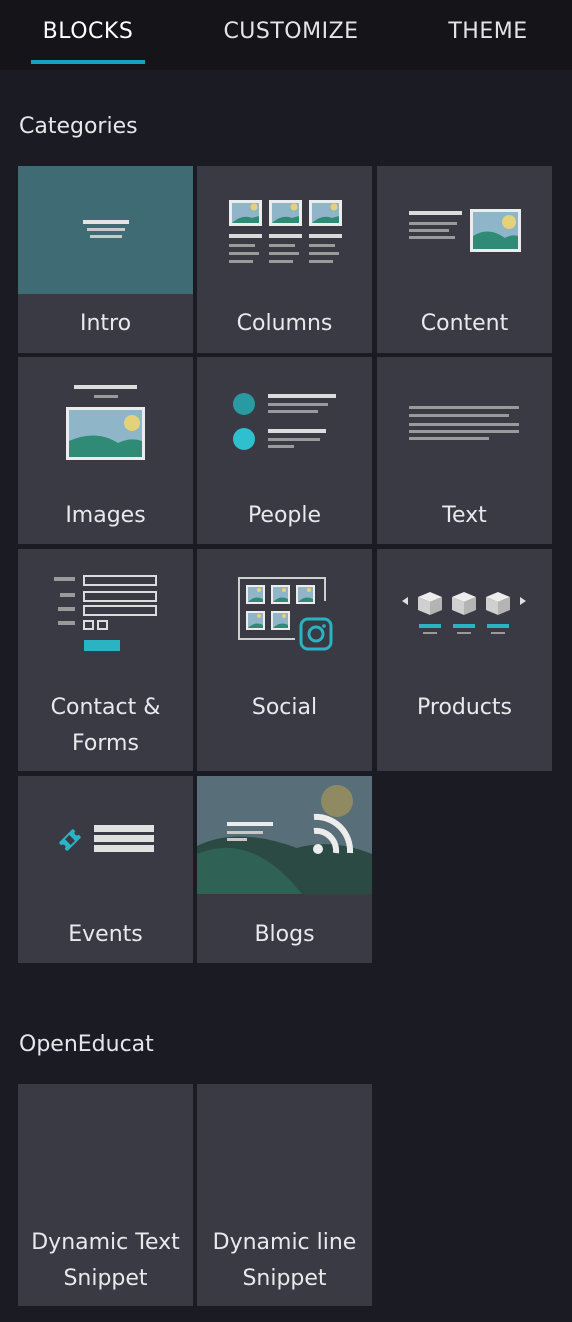 This screenshot has width=572, height=1322. Describe the element at coordinates (105, 707) in the screenshot. I see `block-label: Contact &` at that location.